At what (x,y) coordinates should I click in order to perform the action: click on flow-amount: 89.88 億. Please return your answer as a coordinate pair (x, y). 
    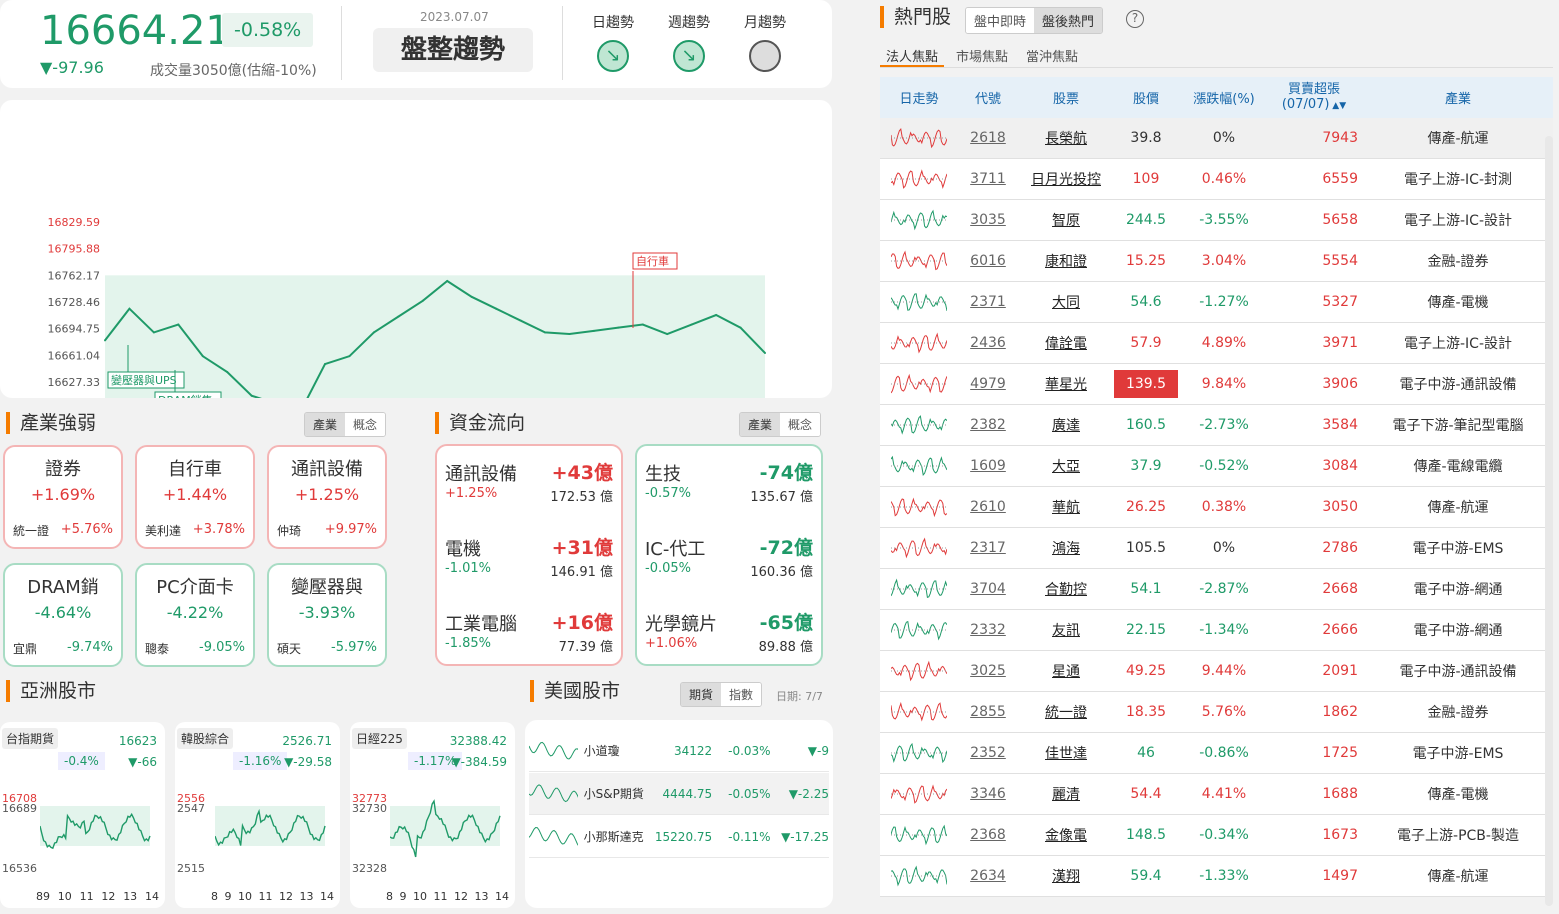
    Looking at the image, I should click on (785, 647).